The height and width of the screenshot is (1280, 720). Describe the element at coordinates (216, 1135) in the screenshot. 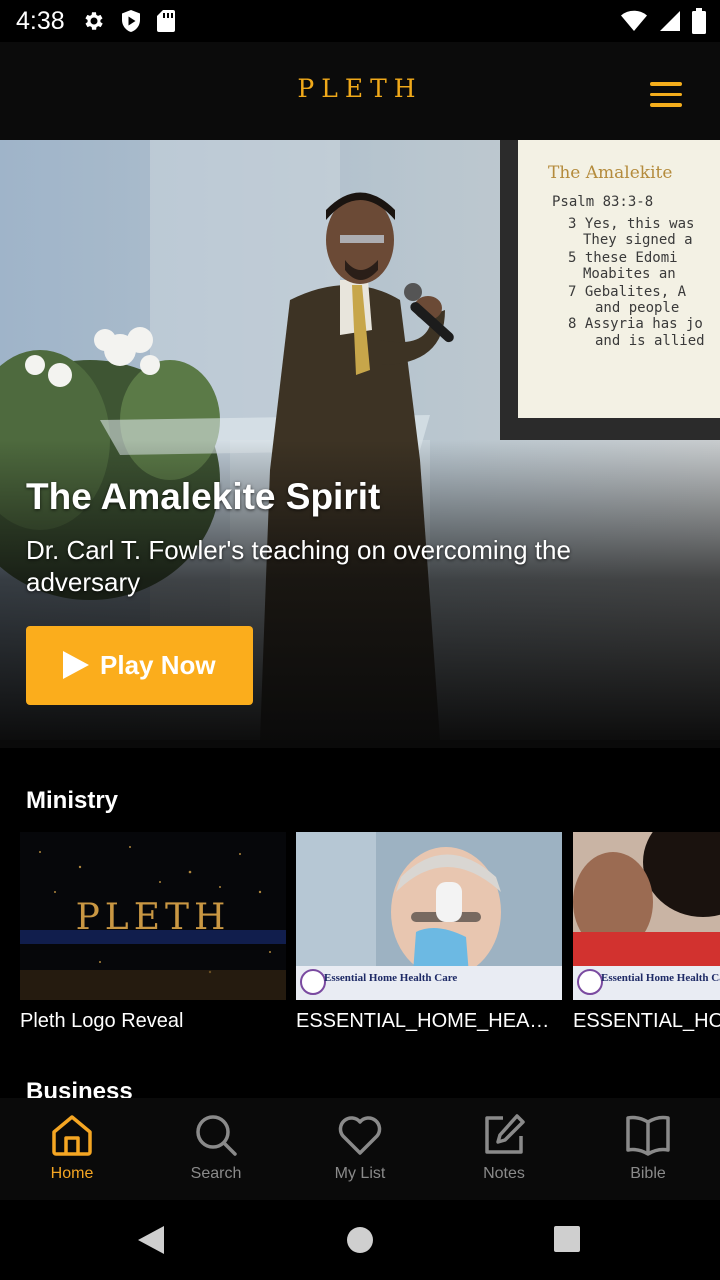

I see `search-icon` at that location.